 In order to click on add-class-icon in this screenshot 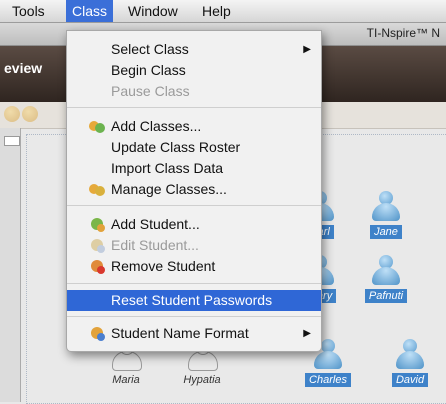, I will do `click(97, 126)`.